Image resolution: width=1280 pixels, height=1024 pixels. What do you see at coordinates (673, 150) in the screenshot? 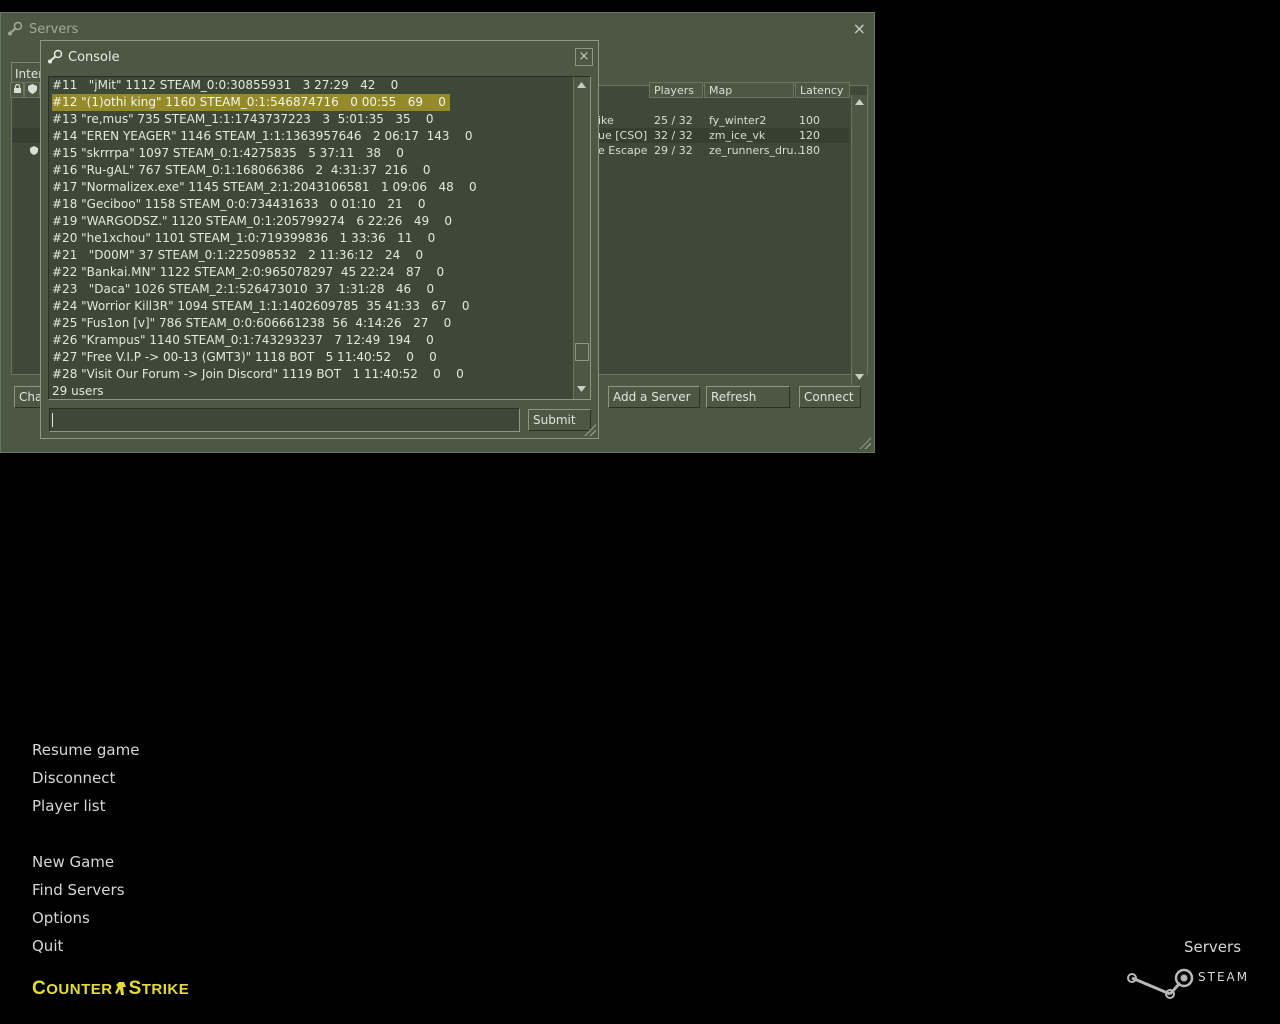
I see `server-players: 29 / 32` at bounding box center [673, 150].